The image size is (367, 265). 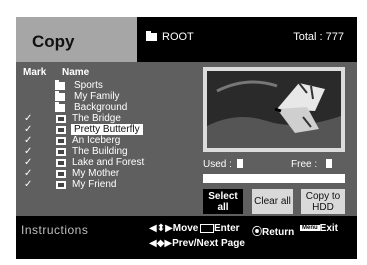 What do you see at coordinates (217, 164) in the screenshot?
I see `used-label: Used :` at bounding box center [217, 164].